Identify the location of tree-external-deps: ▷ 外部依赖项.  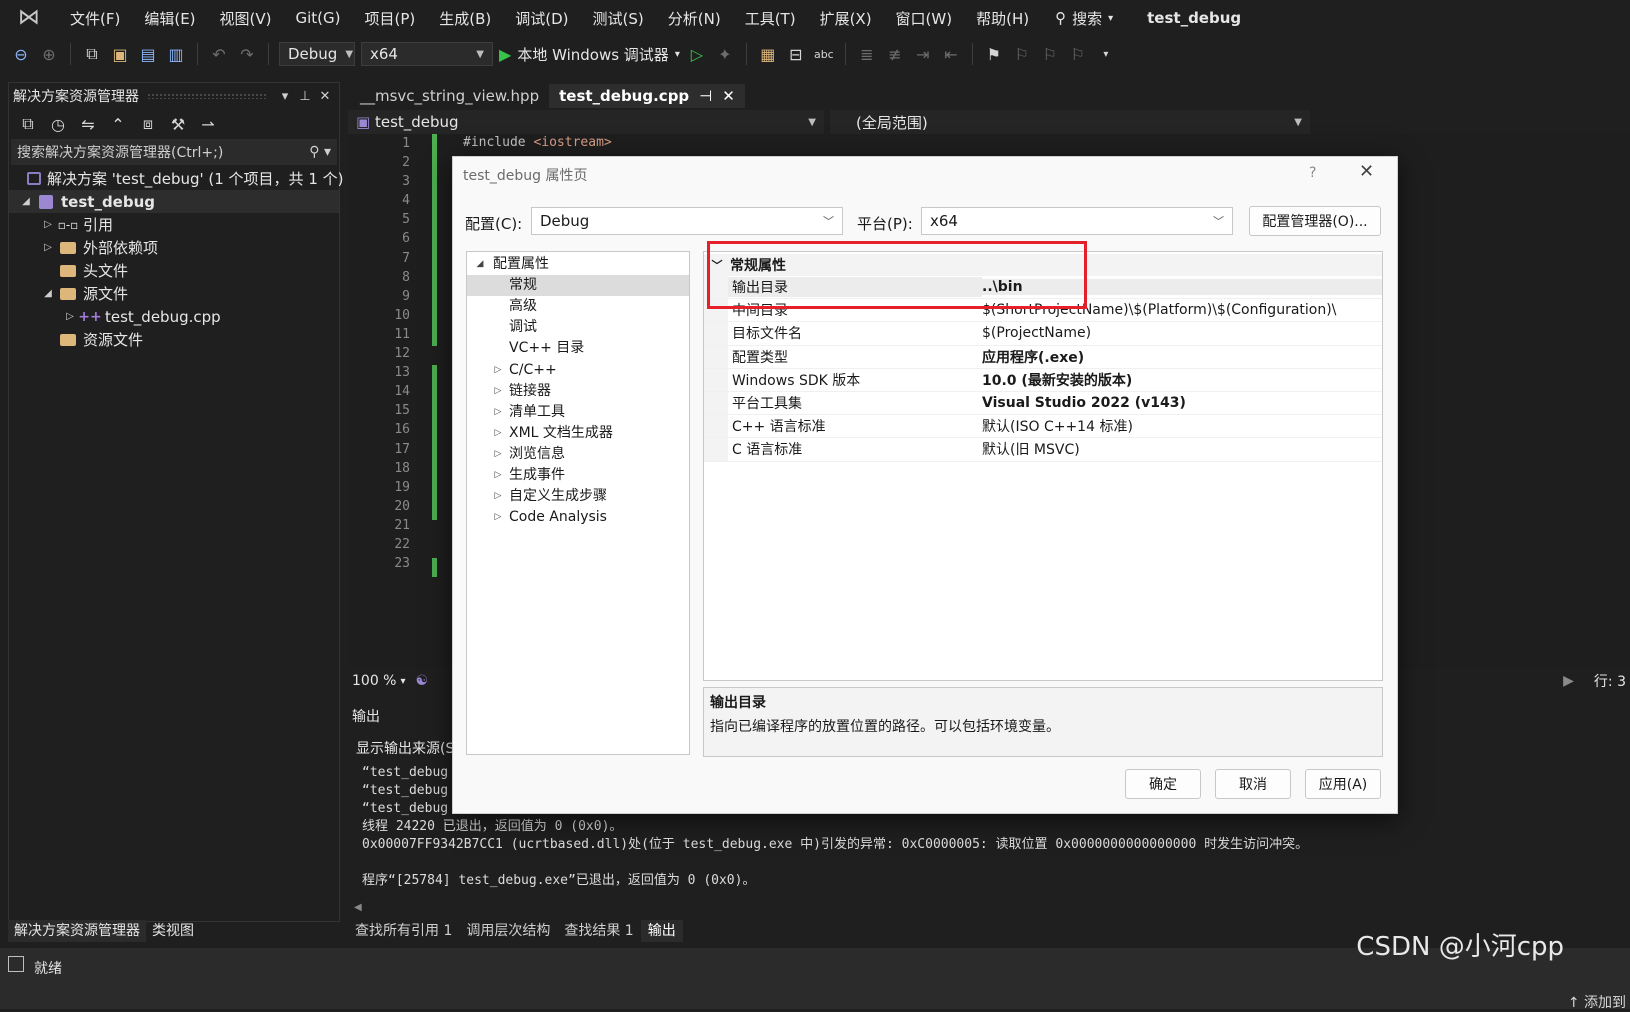
(174, 247).